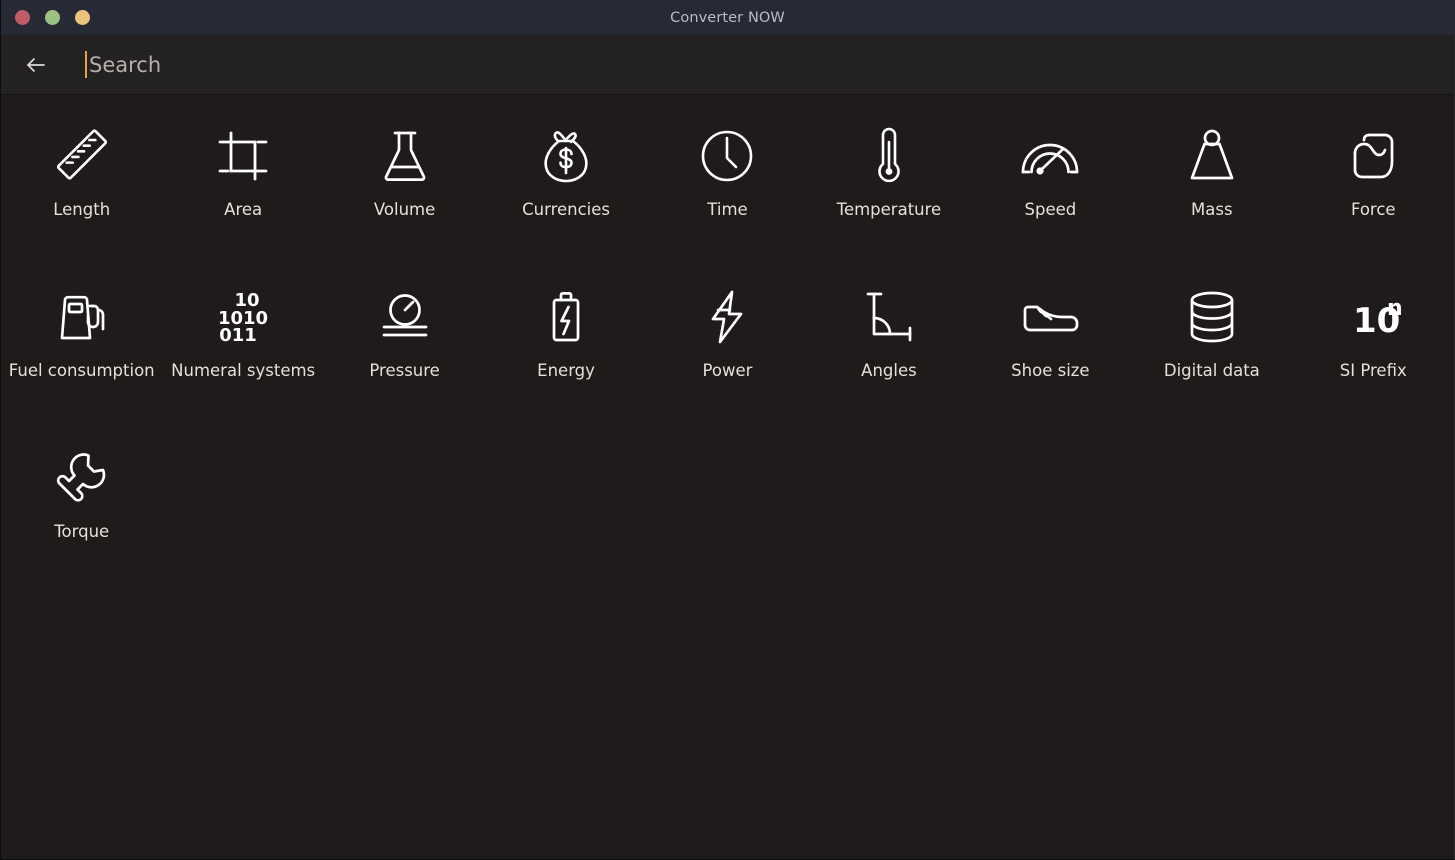 This screenshot has width=1455, height=860. I want to click on tile-label: Currencies, so click(566, 209).